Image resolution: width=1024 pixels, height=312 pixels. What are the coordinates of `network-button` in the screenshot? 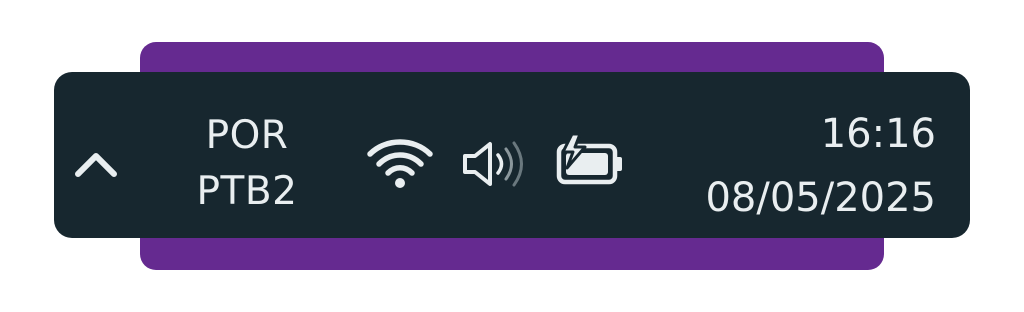 It's located at (400, 163).